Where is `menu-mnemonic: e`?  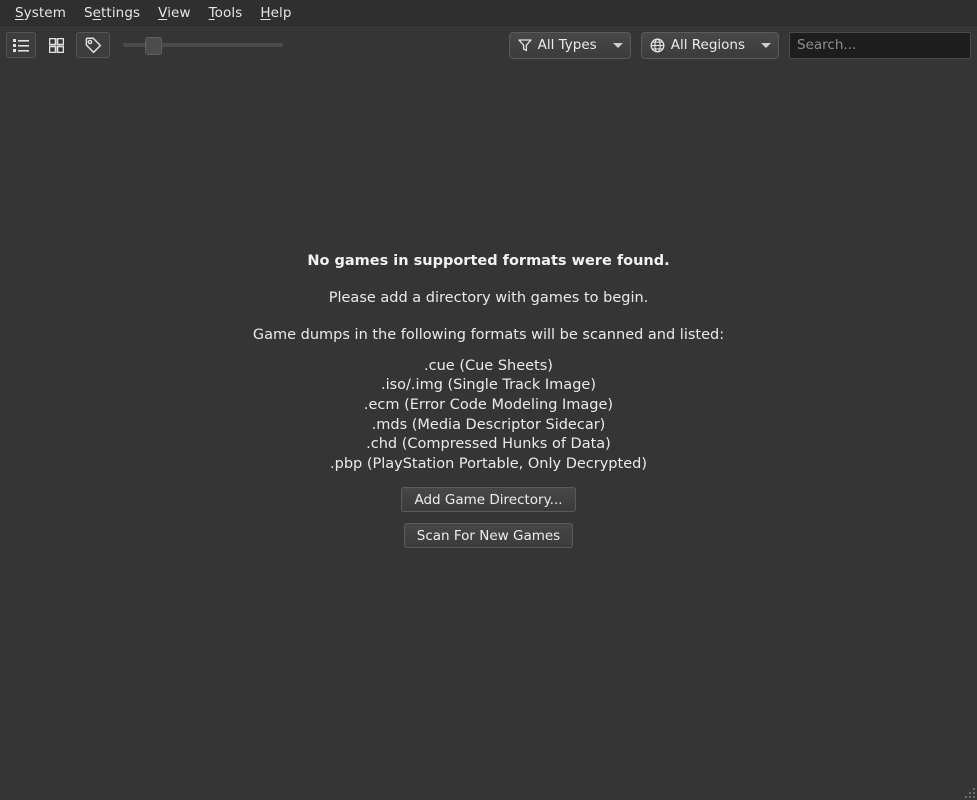 menu-mnemonic: e is located at coordinates (97, 12).